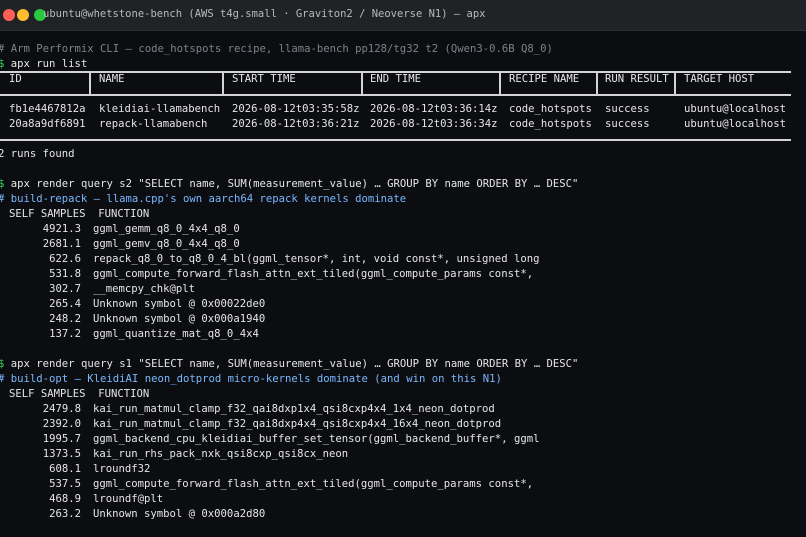 This screenshot has width=806, height=537. What do you see at coordinates (47, 124) in the screenshot?
I see `table-cell-id: 20a8a9df6891` at bounding box center [47, 124].